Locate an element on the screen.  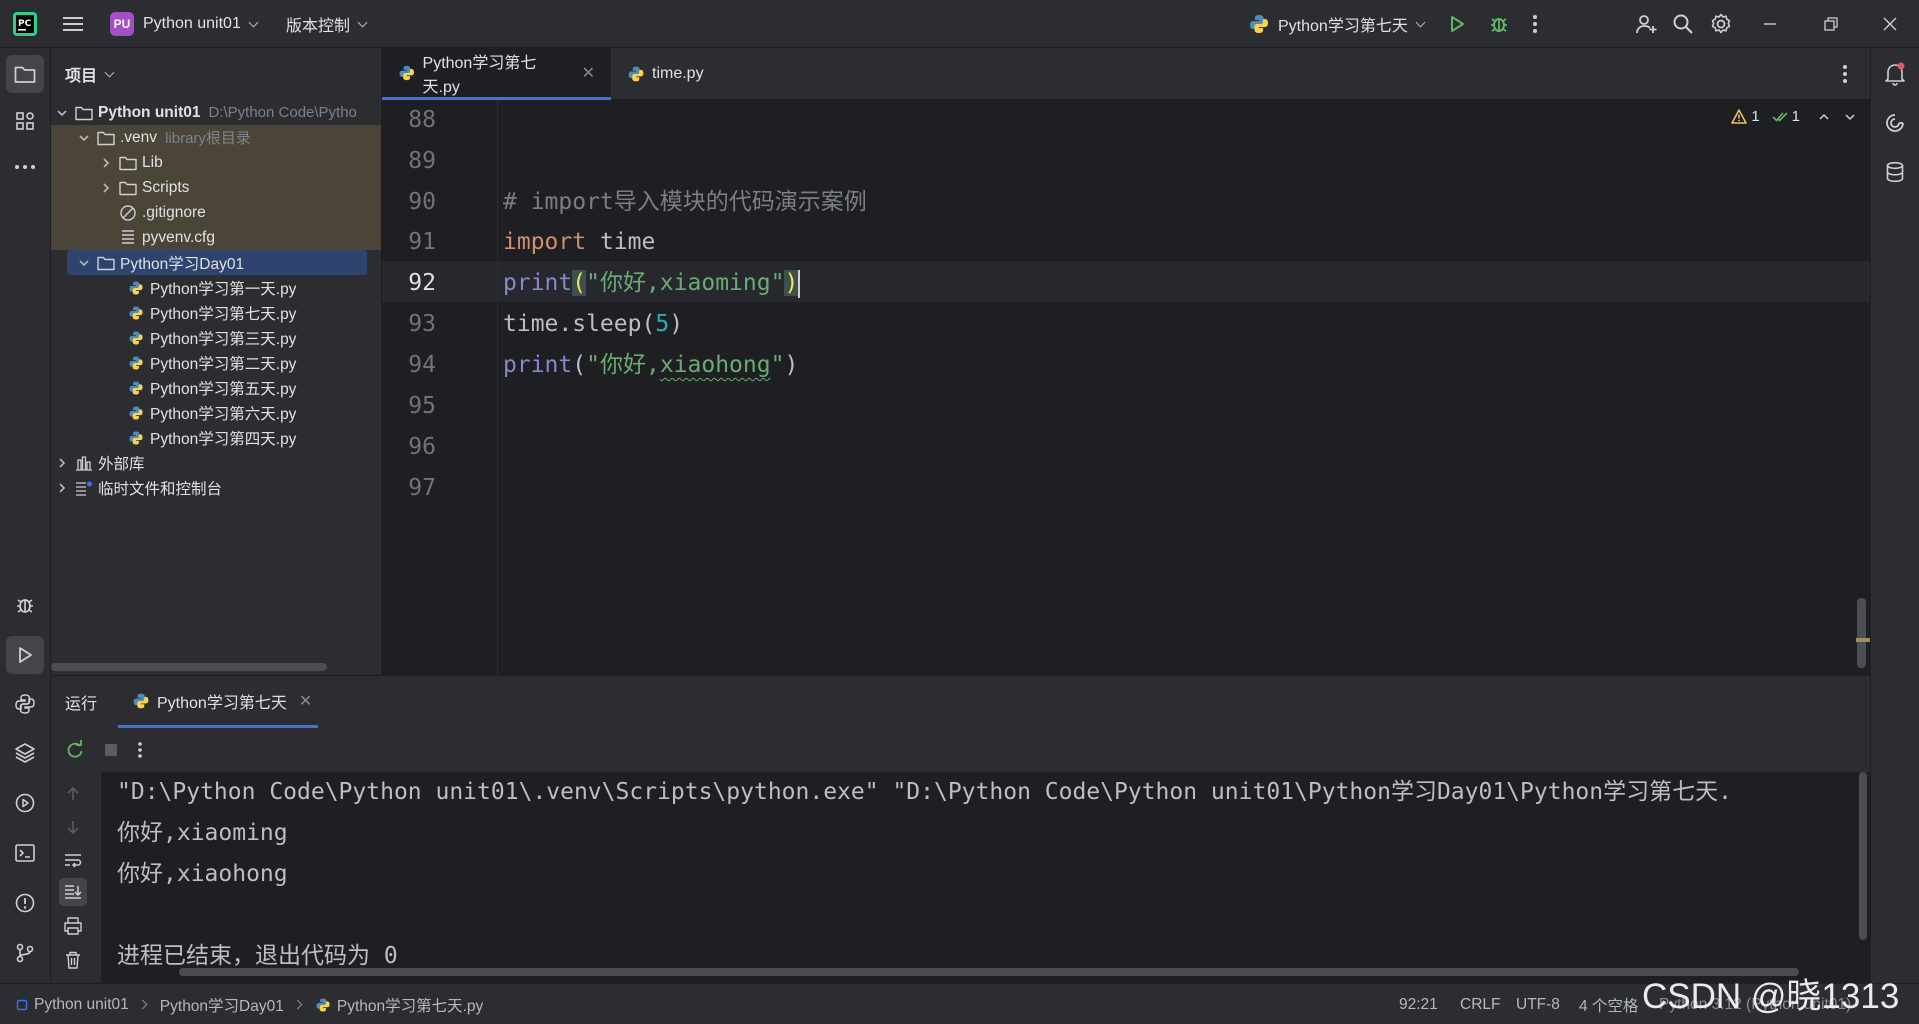
caret-position: 92:21 is located at coordinates (1418, 1004).